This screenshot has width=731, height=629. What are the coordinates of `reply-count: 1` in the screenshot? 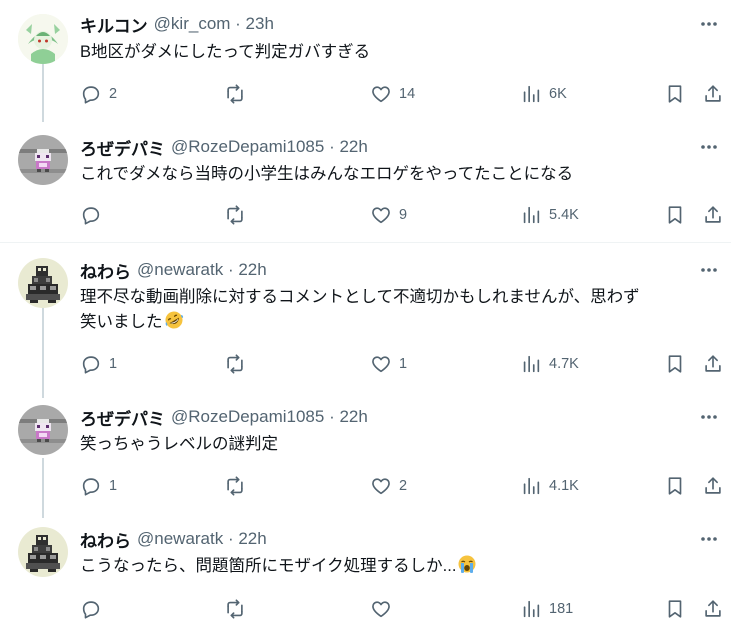 It's located at (113, 364).